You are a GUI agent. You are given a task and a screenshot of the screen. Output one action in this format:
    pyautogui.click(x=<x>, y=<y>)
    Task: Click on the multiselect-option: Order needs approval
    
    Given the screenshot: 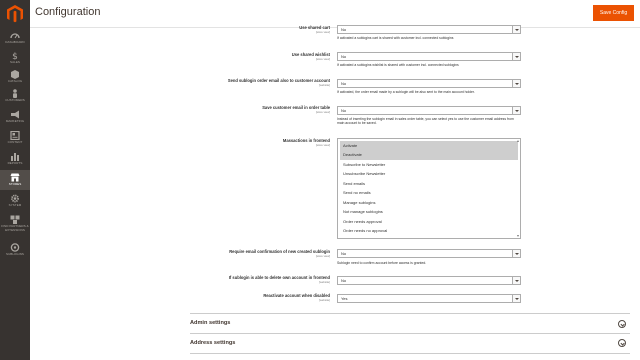 What is the action you would take?
    pyautogui.click(x=429, y=222)
    